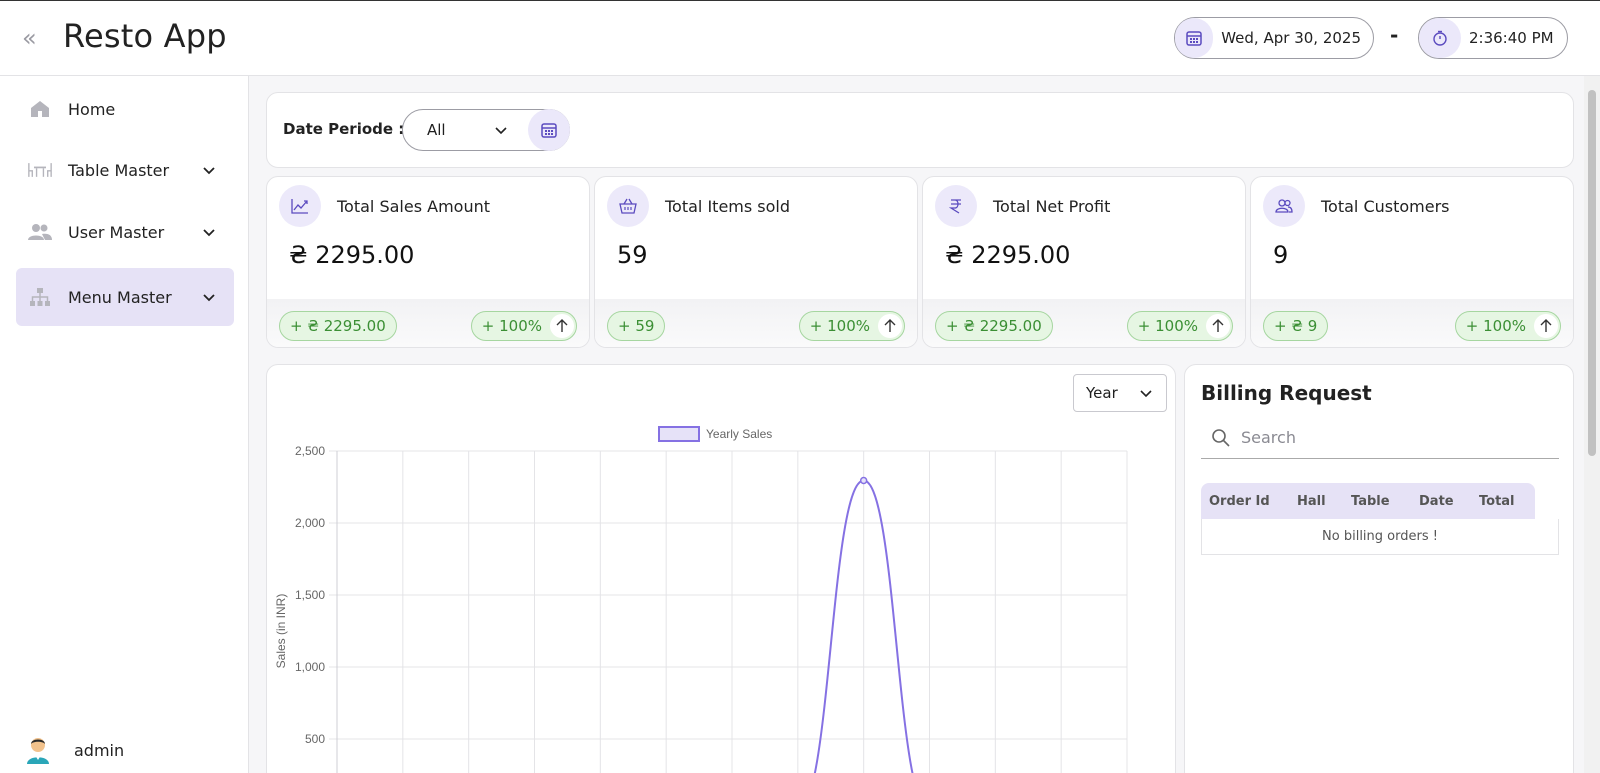 The width and height of the screenshot is (1600, 773). What do you see at coordinates (40, 109) in the screenshot?
I see `home-icon` at bounding box center [40, 109].